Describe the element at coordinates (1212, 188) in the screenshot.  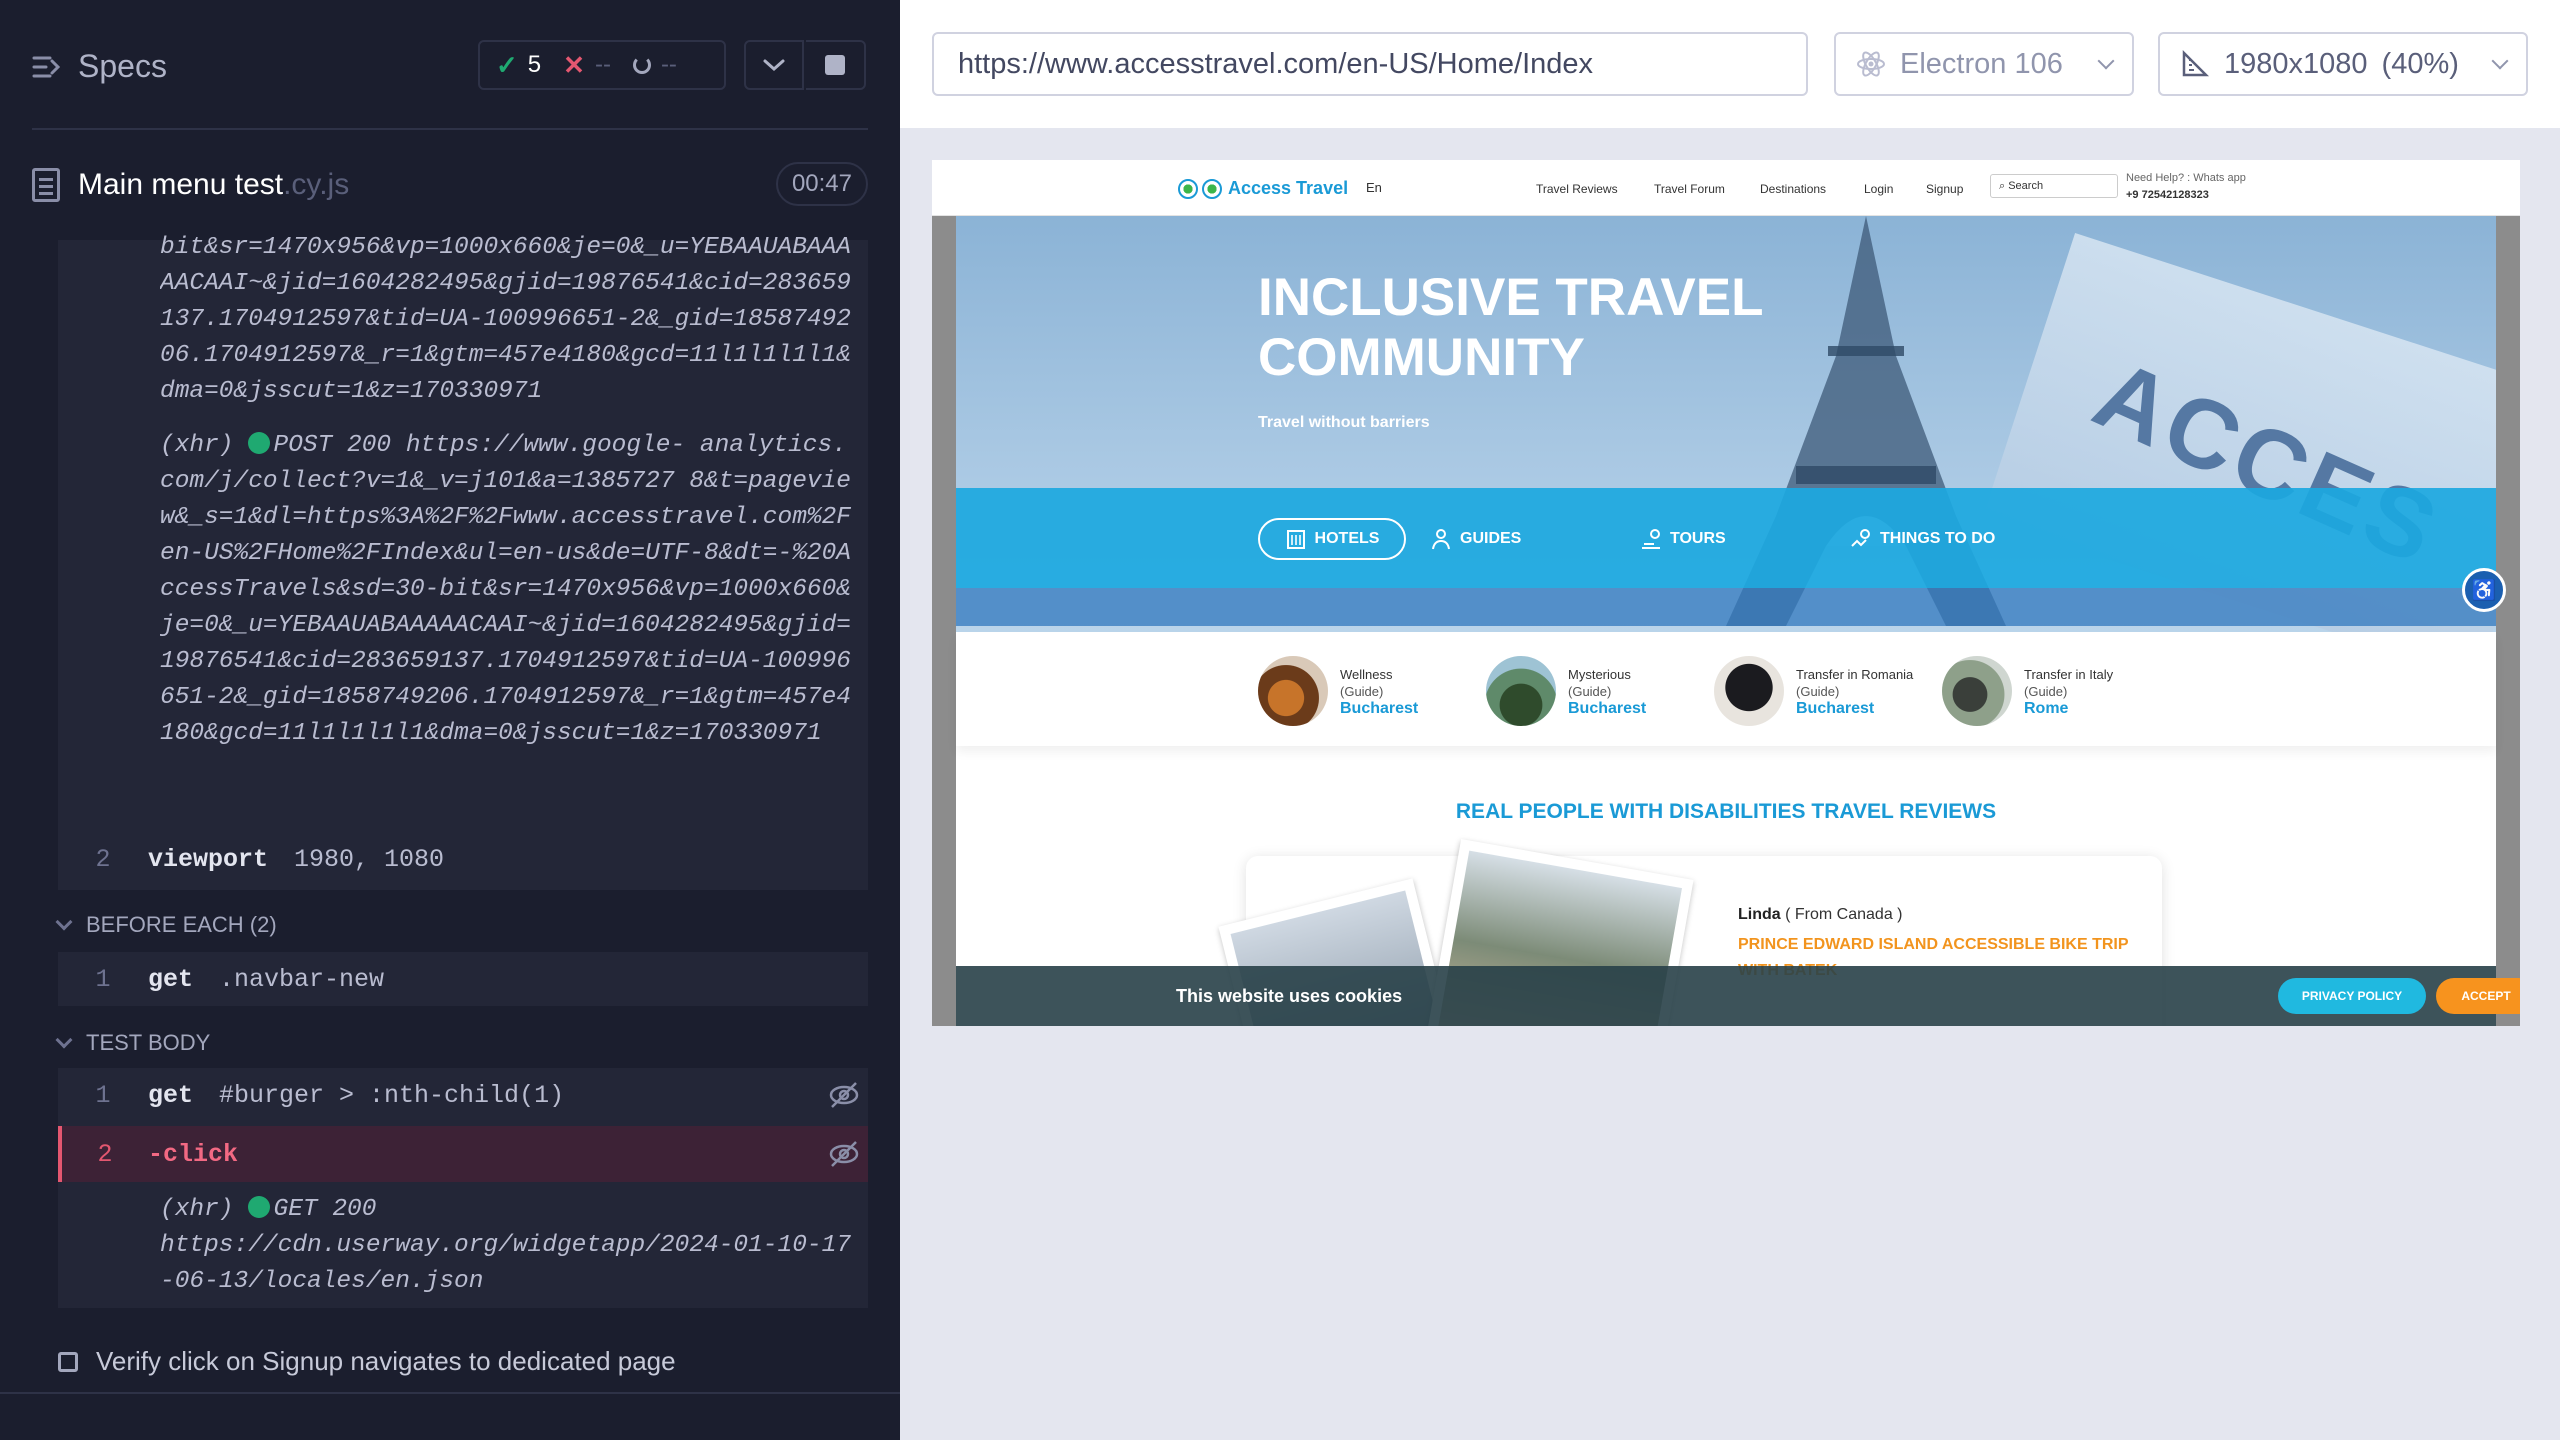
I see `wheelchair-globe-icon` at that location.